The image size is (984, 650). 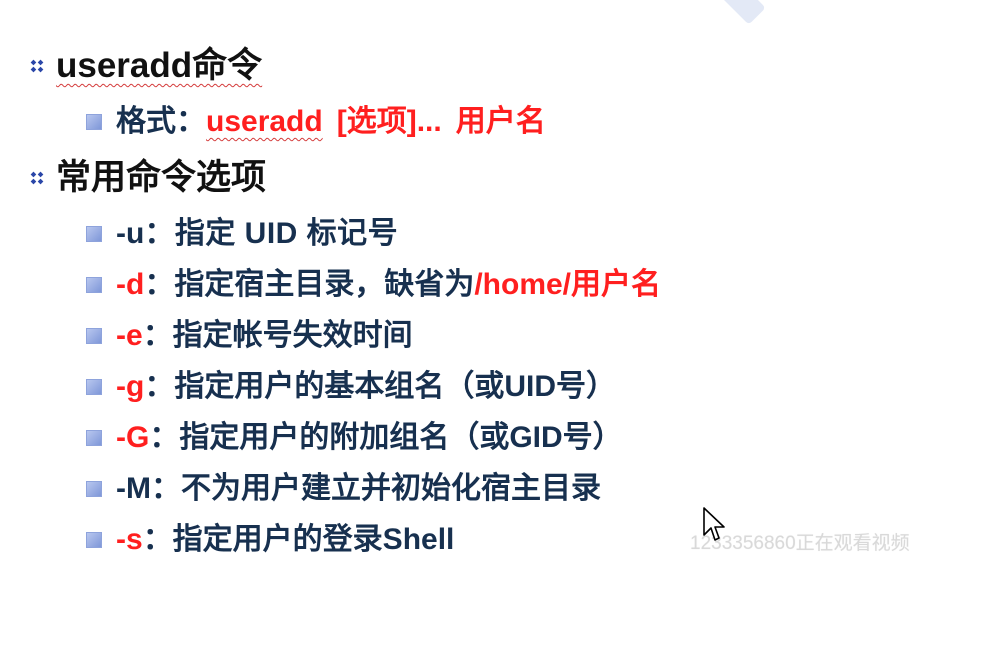 What do you see at coordinates (161, 121) in the screenshot?
I see `format-label: 格式：` at bounding box center [161, 121].